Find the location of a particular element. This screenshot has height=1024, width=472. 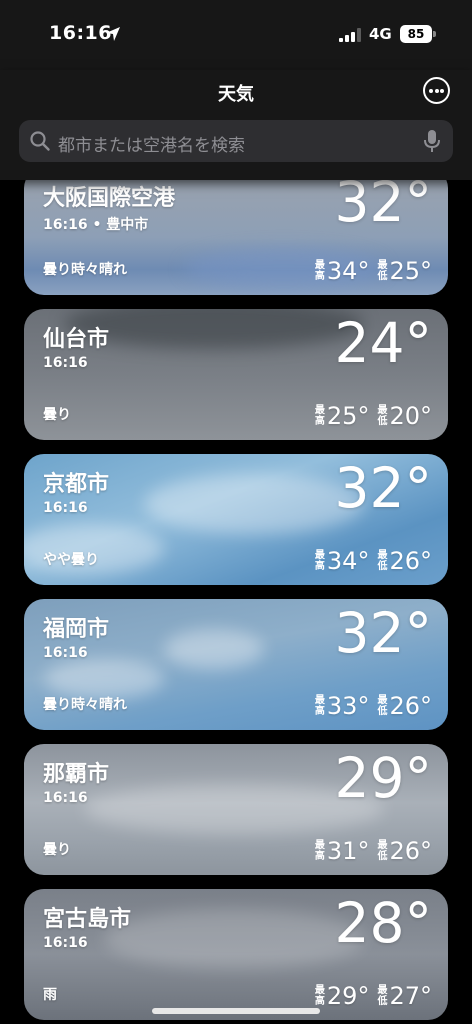

high-temperature: 31° is located at coordinates (348, 851).